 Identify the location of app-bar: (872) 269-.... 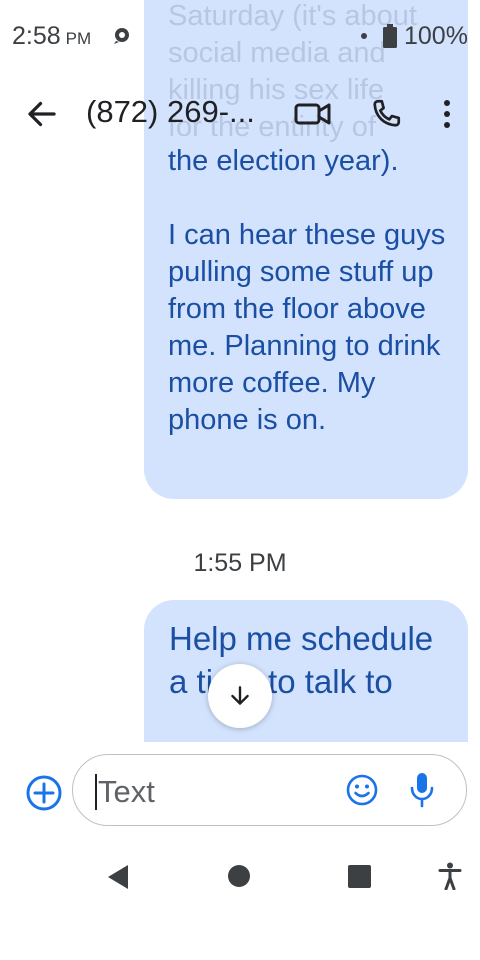
(240, 114).